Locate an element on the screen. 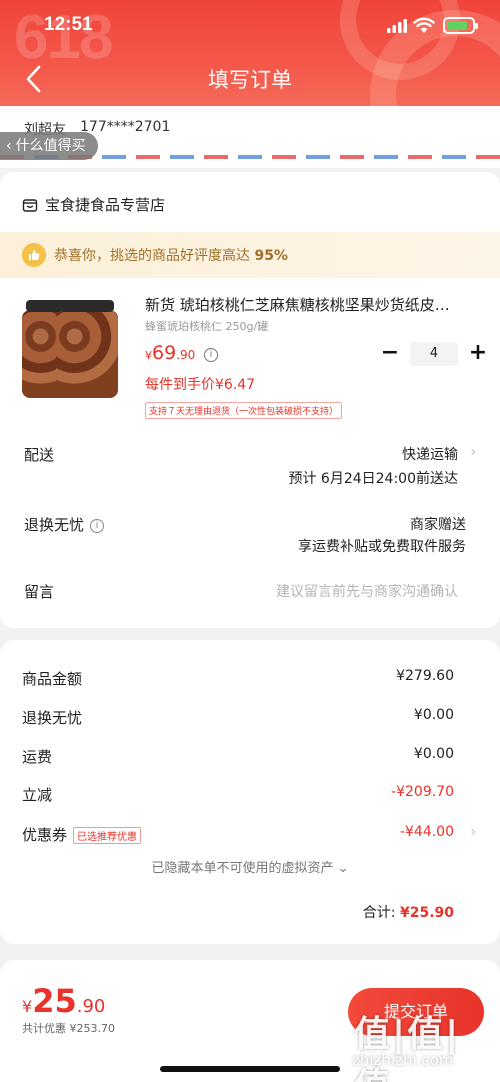 This screenshot has width=500, height=1082. signal-icon is located at coordinates (397, 26).